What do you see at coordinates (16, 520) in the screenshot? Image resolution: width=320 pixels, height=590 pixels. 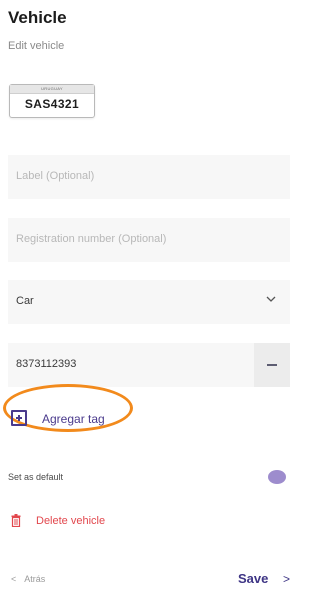 I see `trash-icon` at bounding box center [16, 520].